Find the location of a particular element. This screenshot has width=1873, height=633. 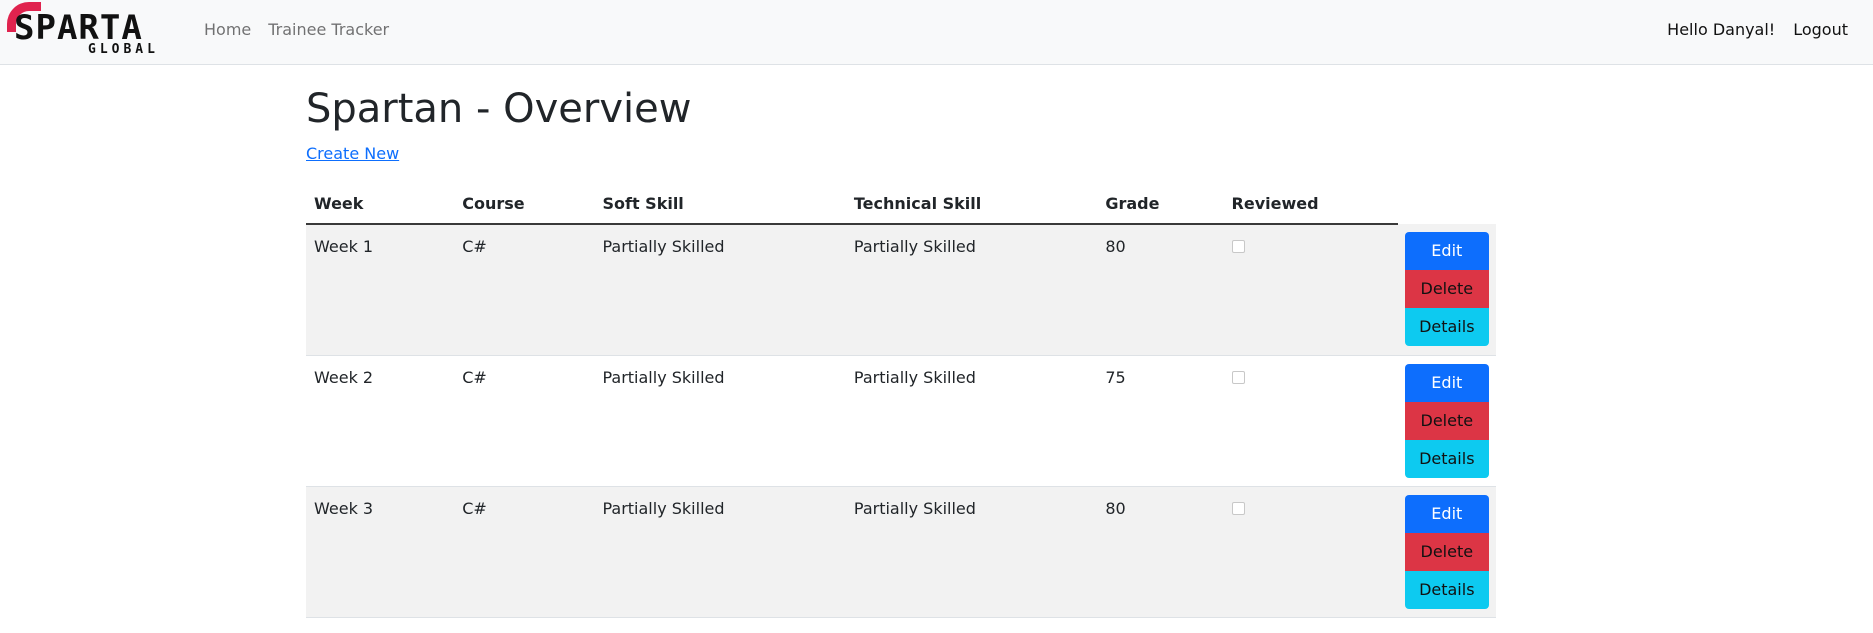

nav-home-link: Home is located at coordinates (227, 30).